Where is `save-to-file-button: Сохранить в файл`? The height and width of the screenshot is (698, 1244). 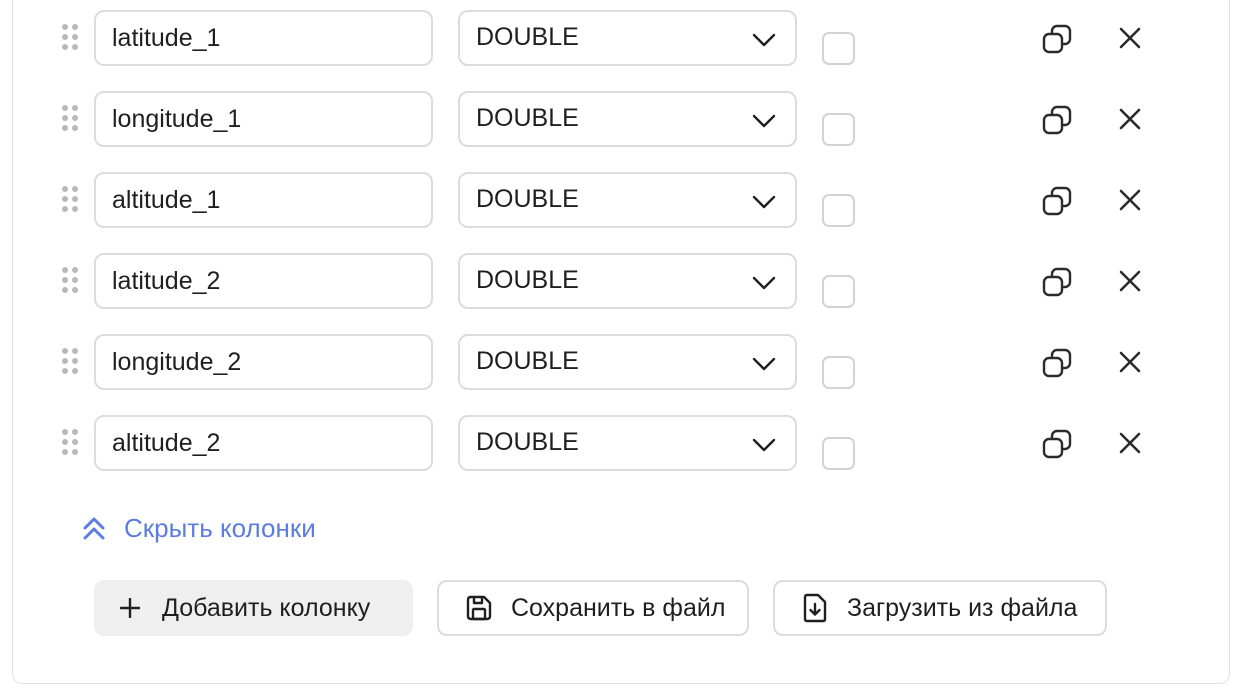 save-to-file-button: Сохранить в файл is located at coordinates (593, 608).